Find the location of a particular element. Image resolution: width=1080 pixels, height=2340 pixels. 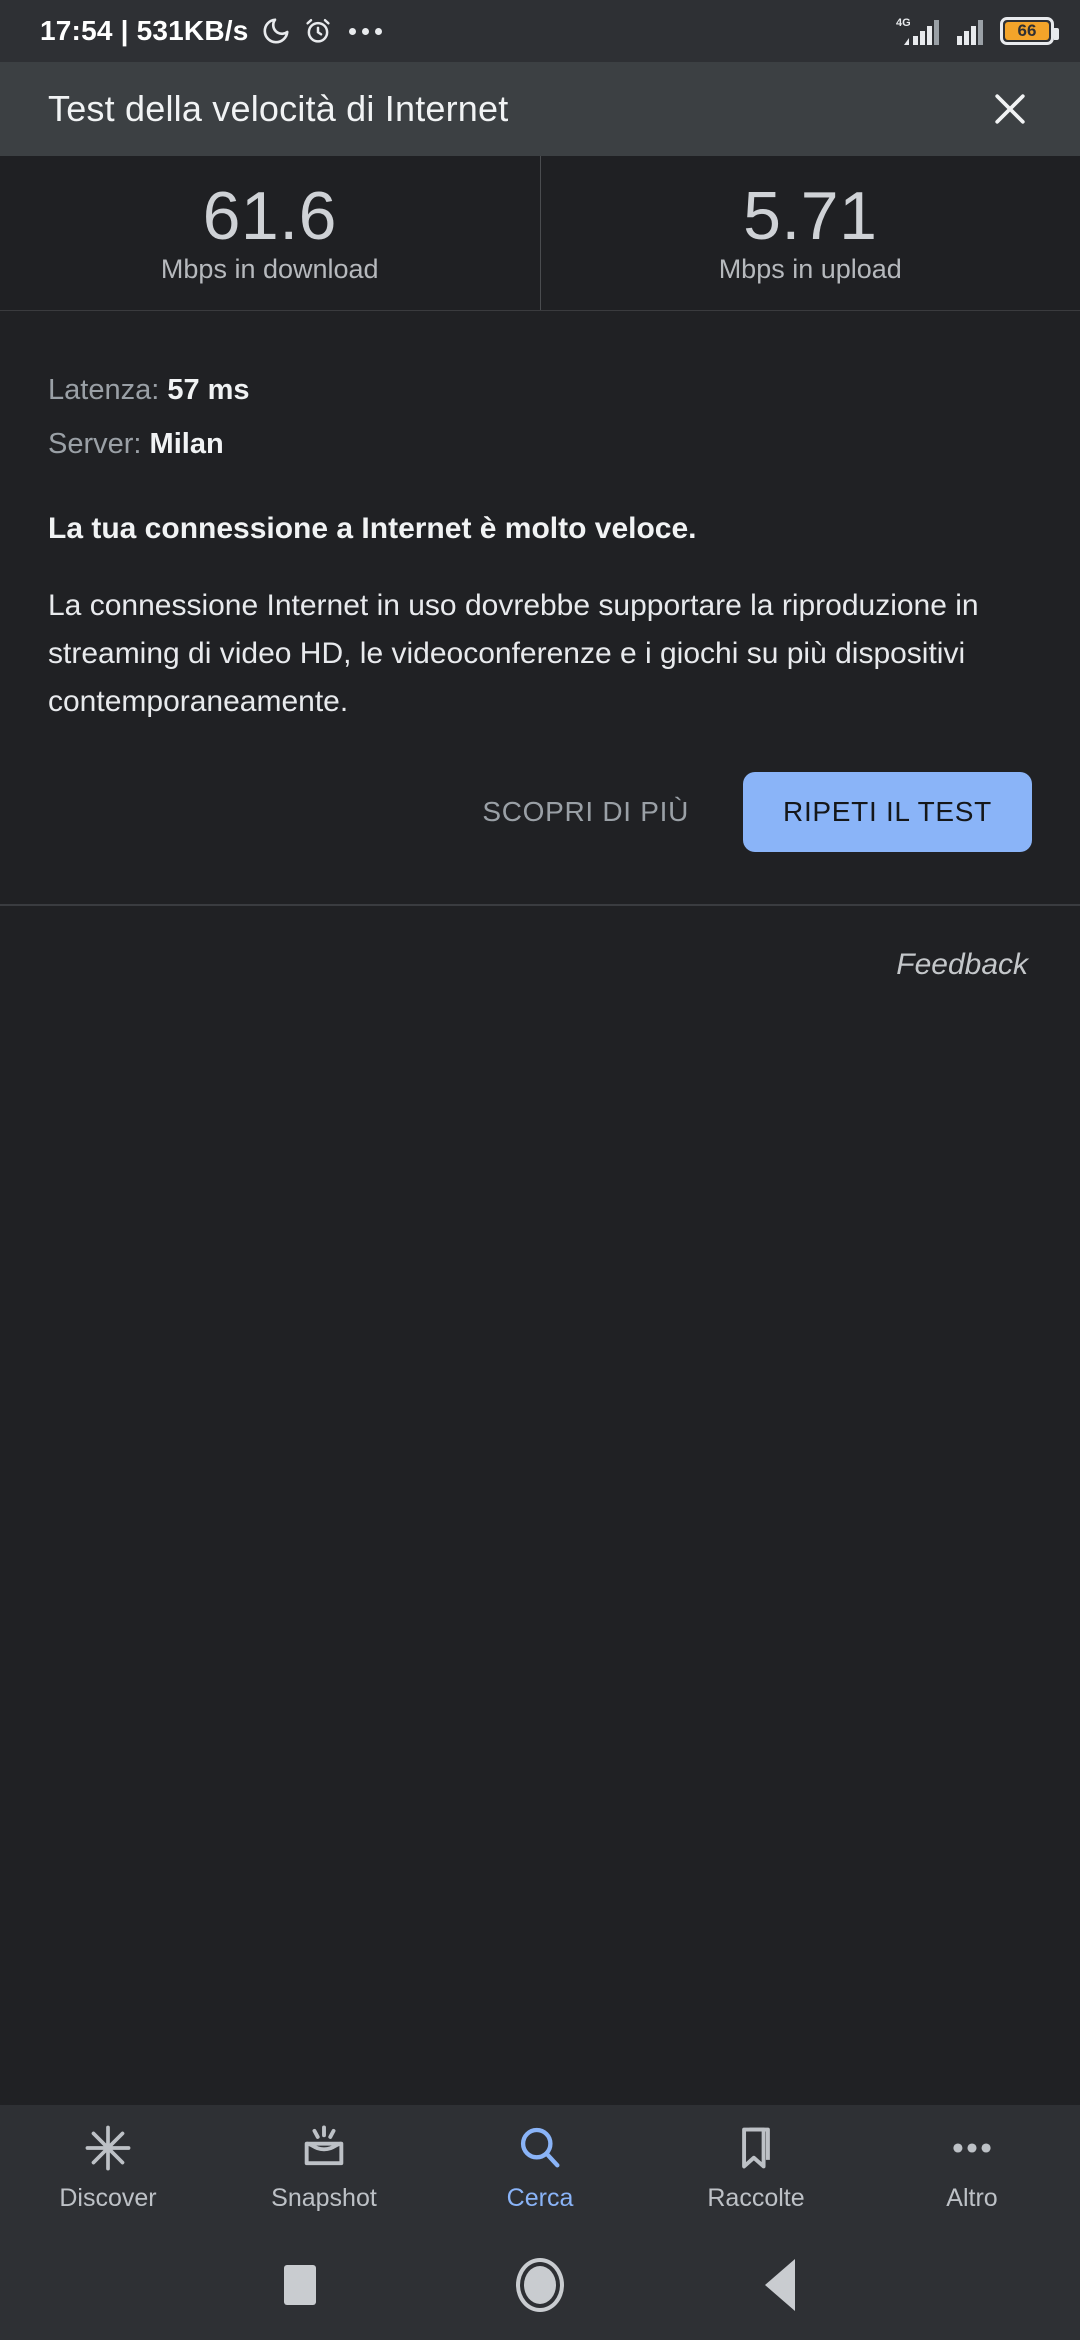

nav-item-discover: Discover is located at coordinates (108, 2167).